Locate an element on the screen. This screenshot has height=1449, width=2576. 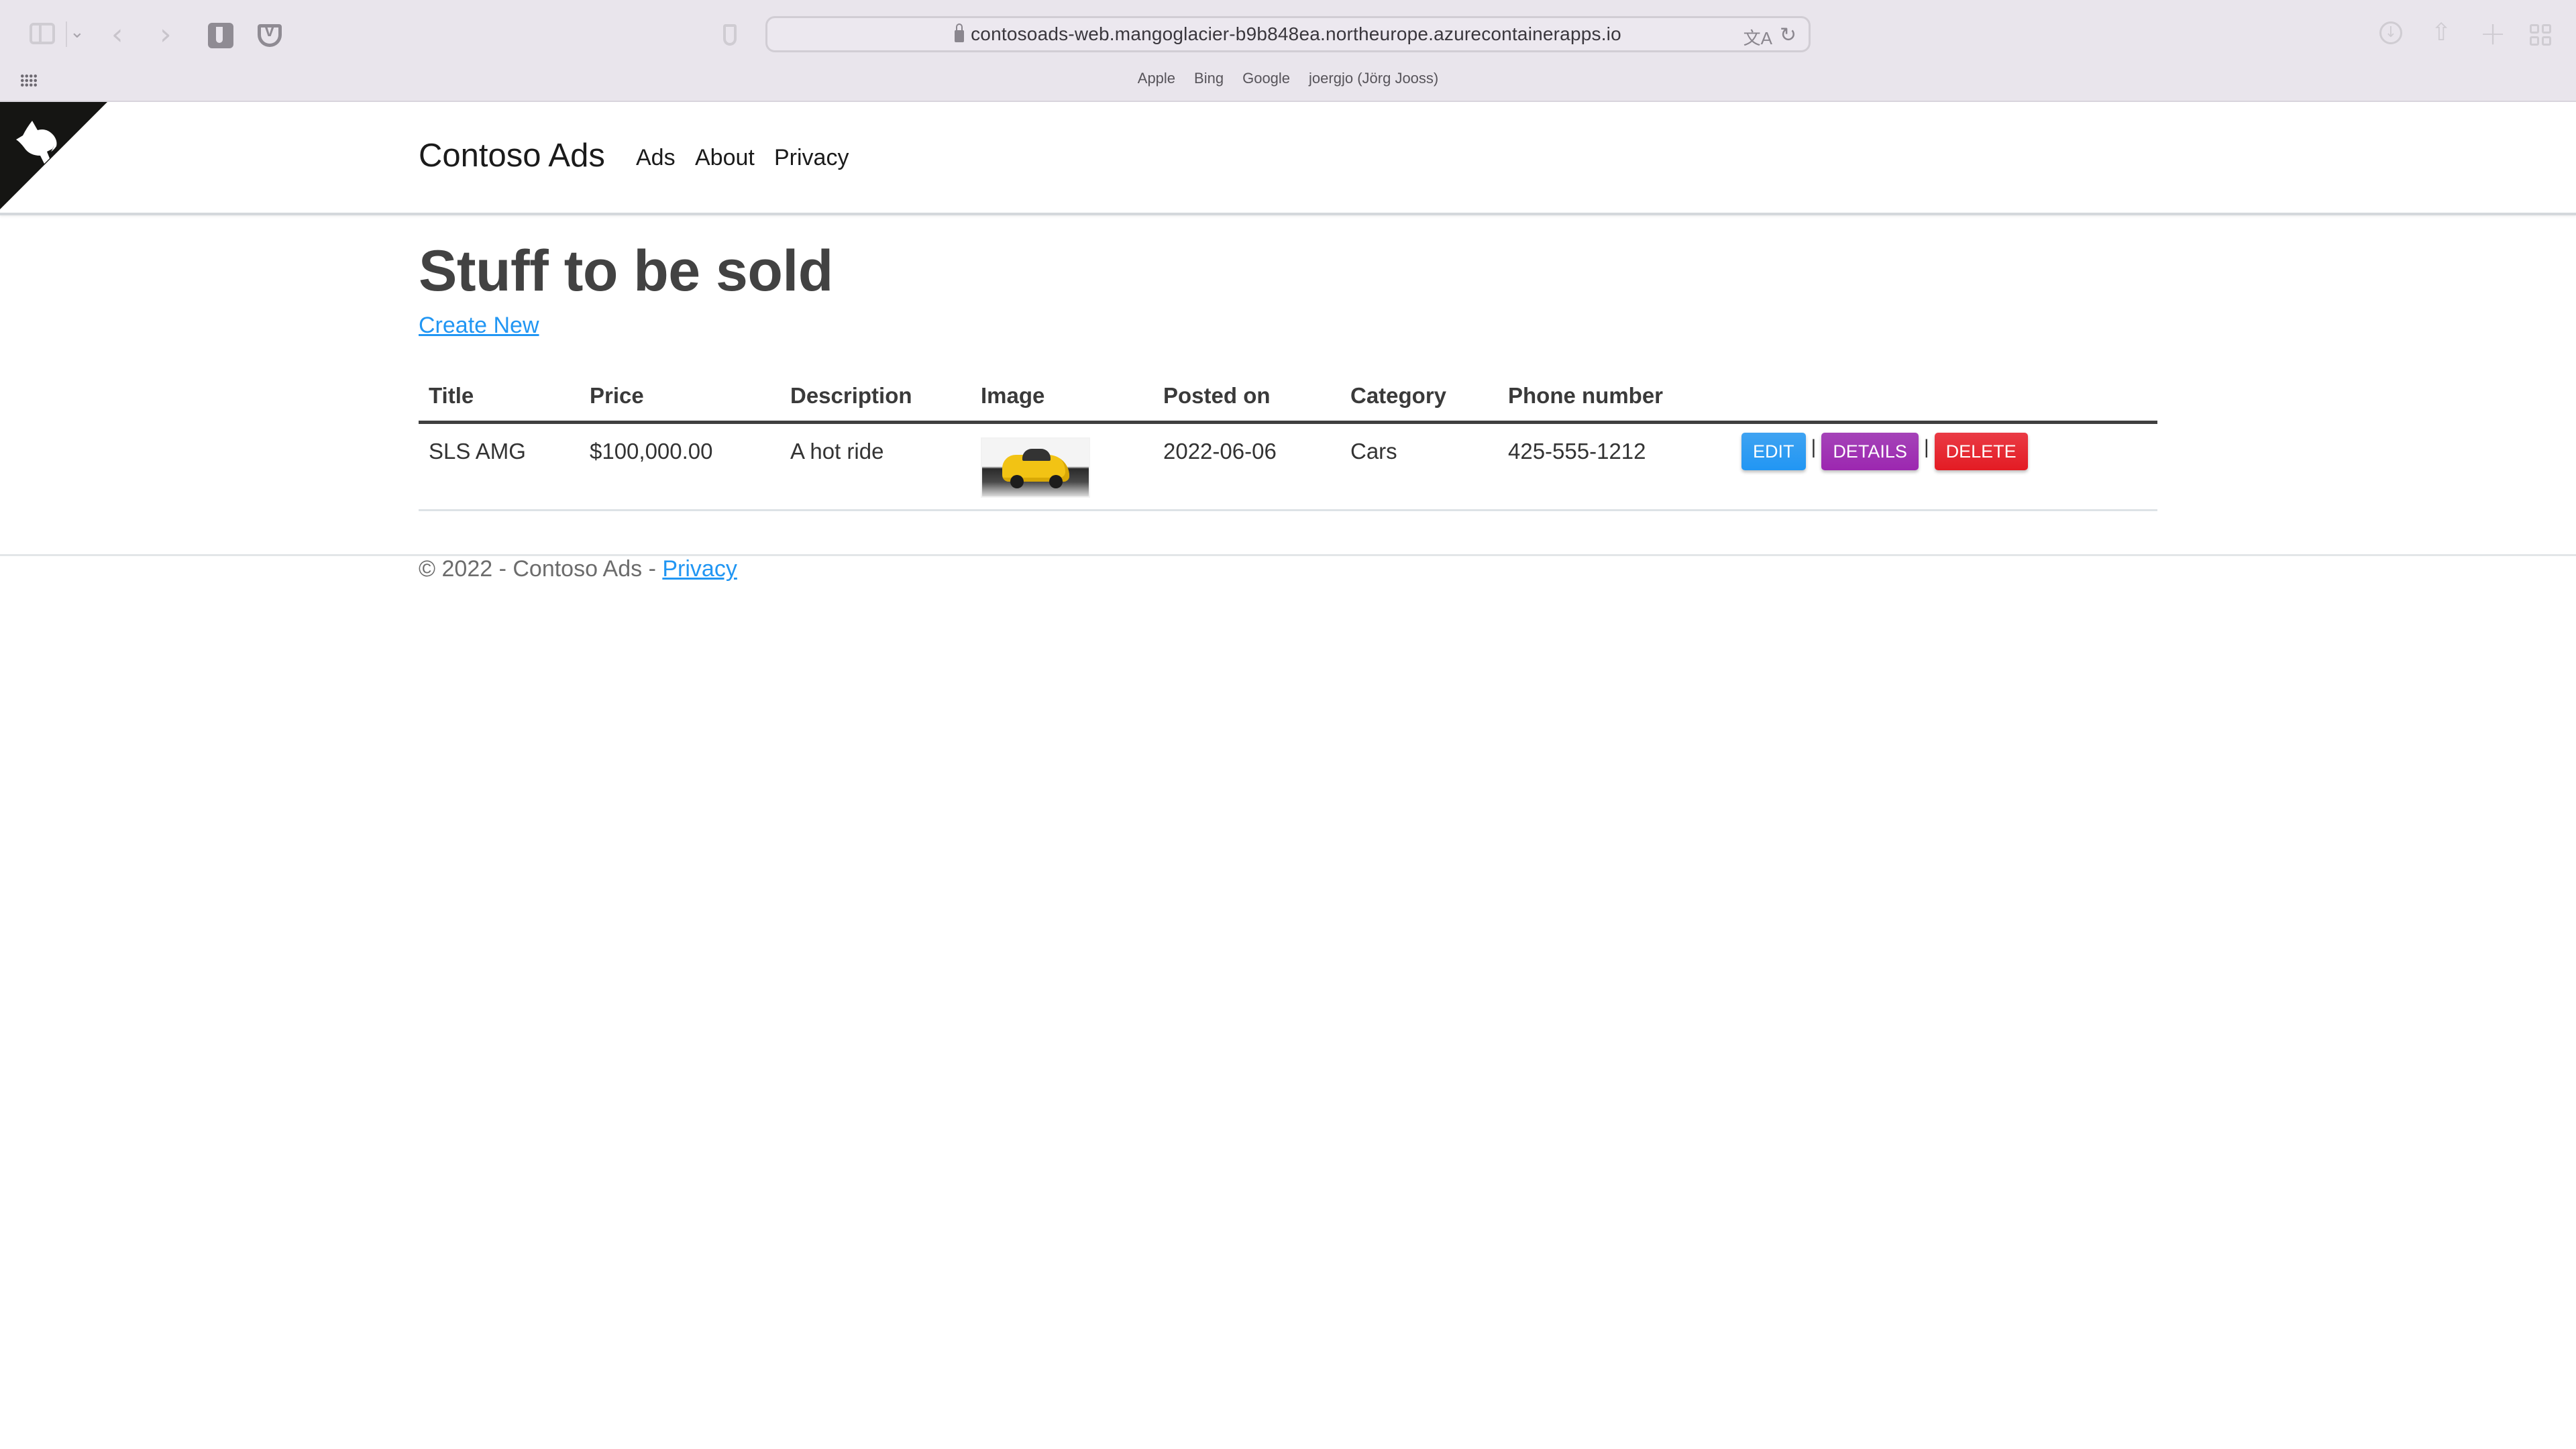
privacy-shield-icon is located at coordinates (730, 35).